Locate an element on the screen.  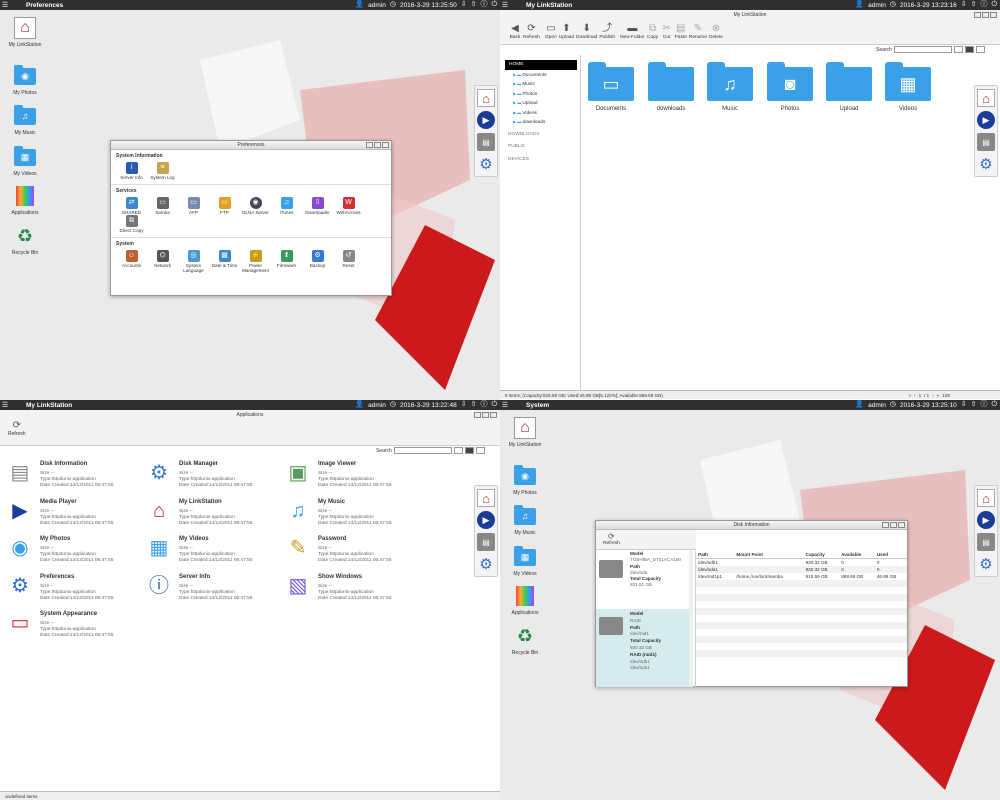
pref-power-management: ⚡ Power Management is located at coordinates (255, 261).